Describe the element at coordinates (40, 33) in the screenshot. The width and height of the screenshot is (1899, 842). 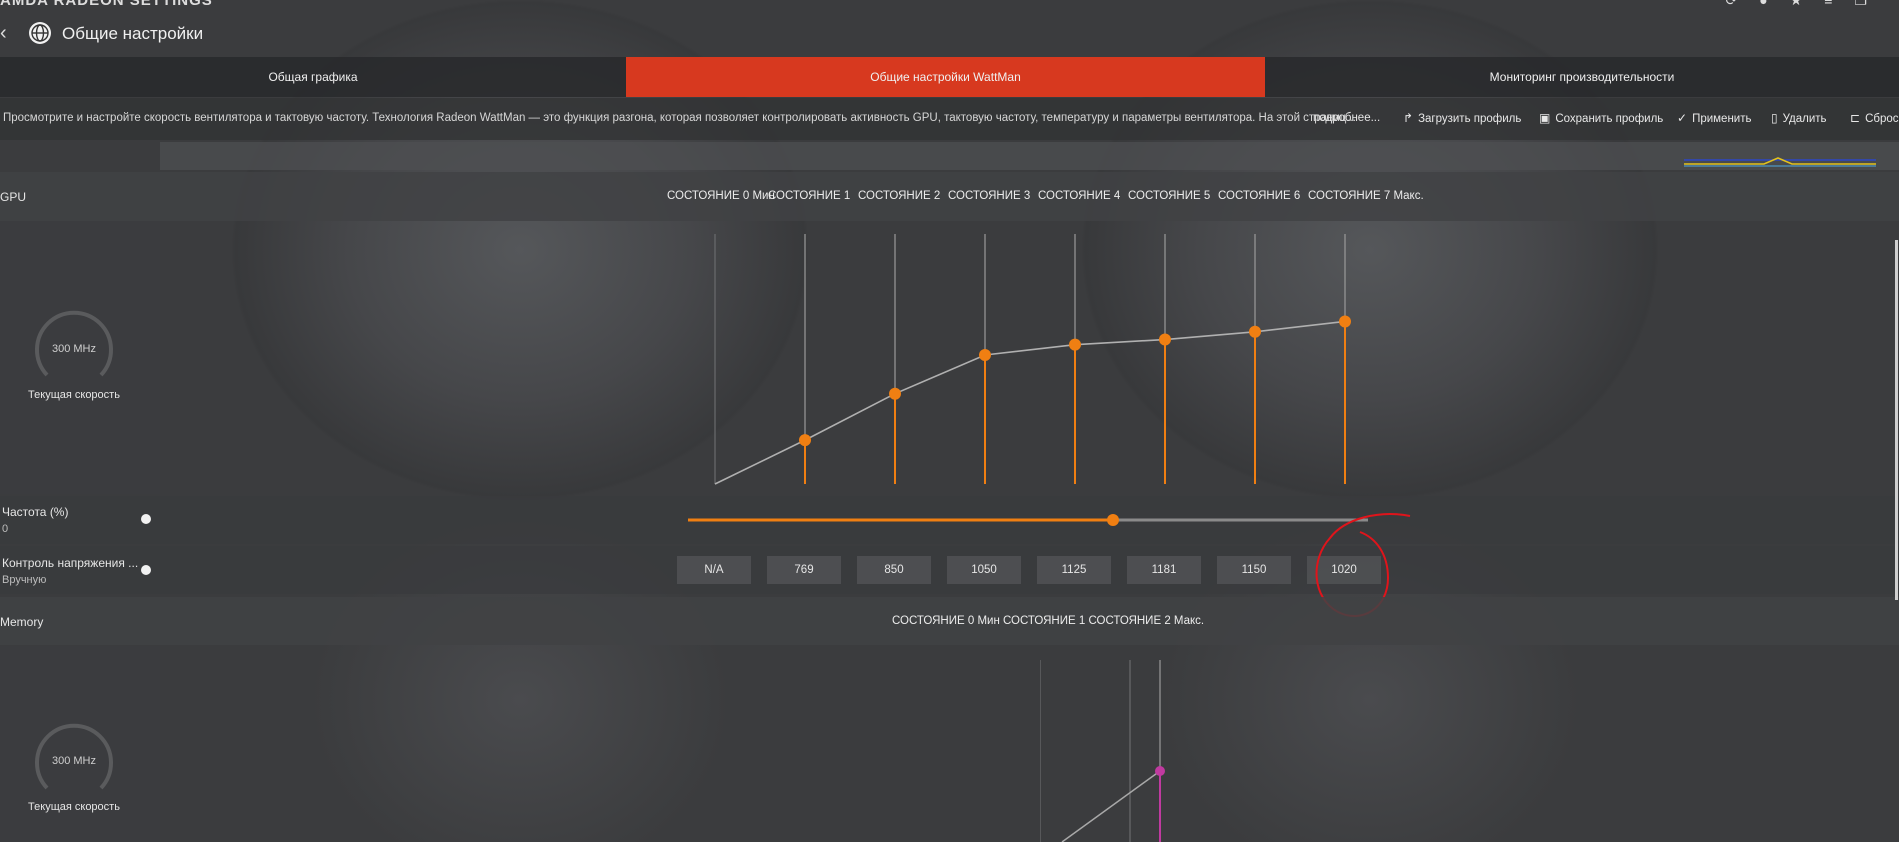
I see `globe-icon` at that location.